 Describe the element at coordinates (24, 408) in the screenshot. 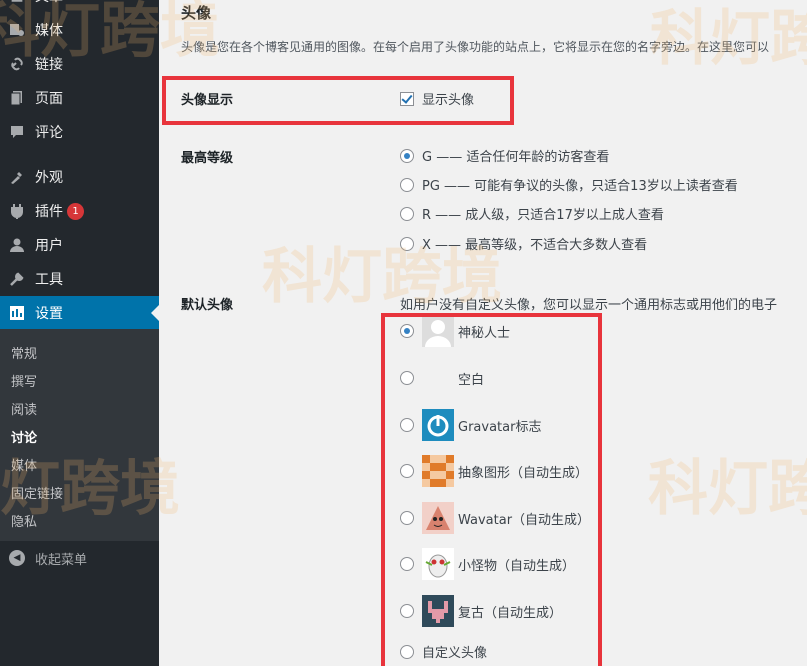

I see `submenu-item-reading: 阅读` at that location.